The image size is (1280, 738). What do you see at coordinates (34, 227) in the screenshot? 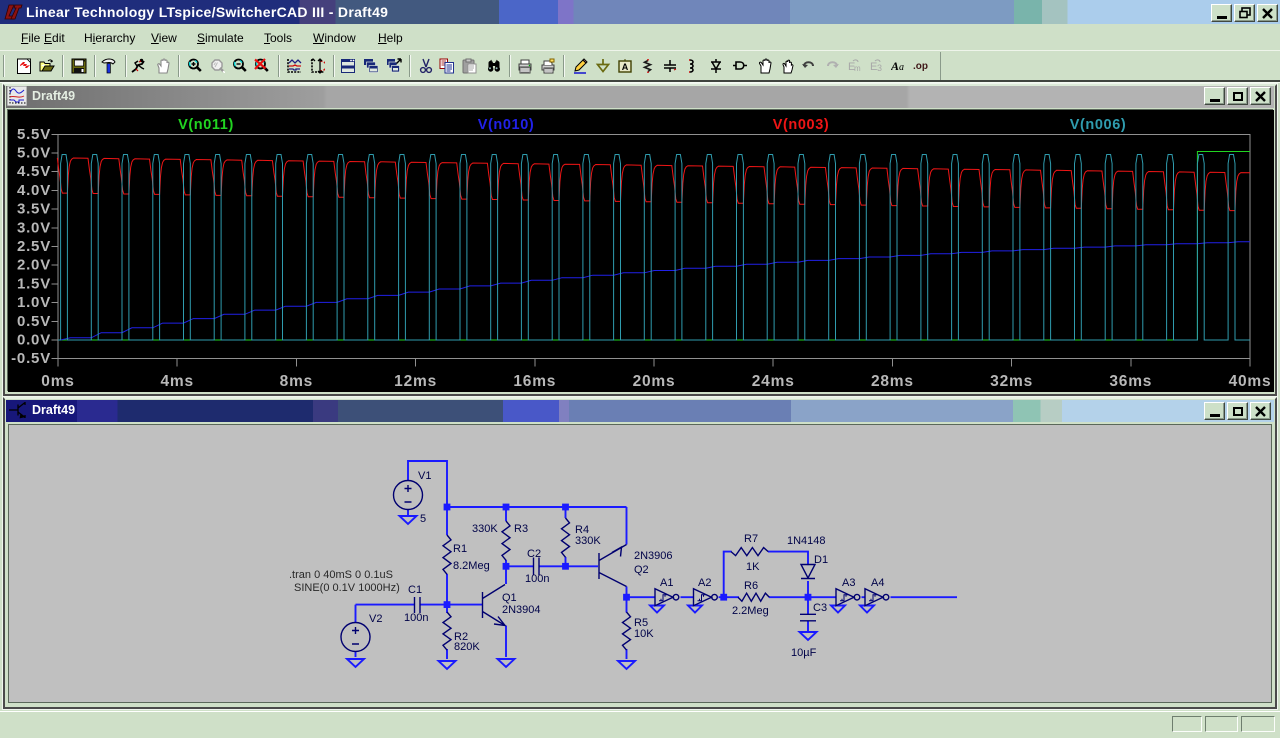
I see `svg-text: 3.0V` at bounding box center [34, 227].